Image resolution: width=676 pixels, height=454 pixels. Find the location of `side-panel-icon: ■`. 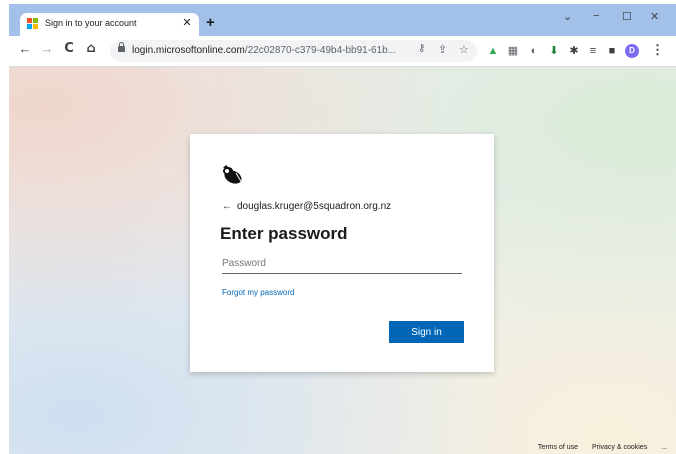

side-panel-icon: ■ is located at coordinates (612, 51).